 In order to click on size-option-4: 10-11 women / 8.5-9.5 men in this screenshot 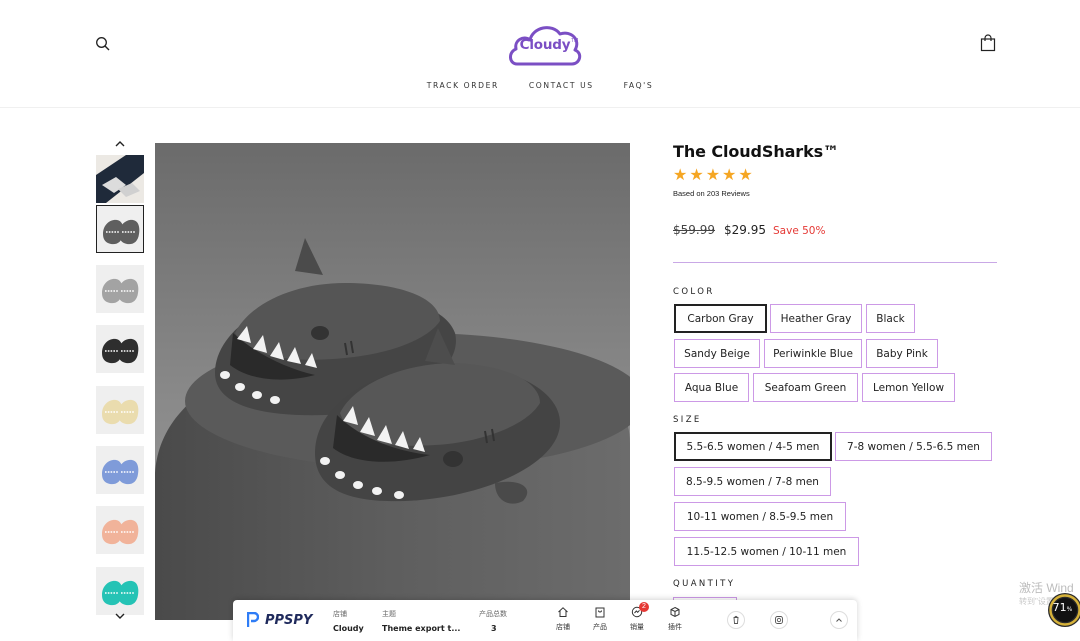, I will do `click(760, 516)`.